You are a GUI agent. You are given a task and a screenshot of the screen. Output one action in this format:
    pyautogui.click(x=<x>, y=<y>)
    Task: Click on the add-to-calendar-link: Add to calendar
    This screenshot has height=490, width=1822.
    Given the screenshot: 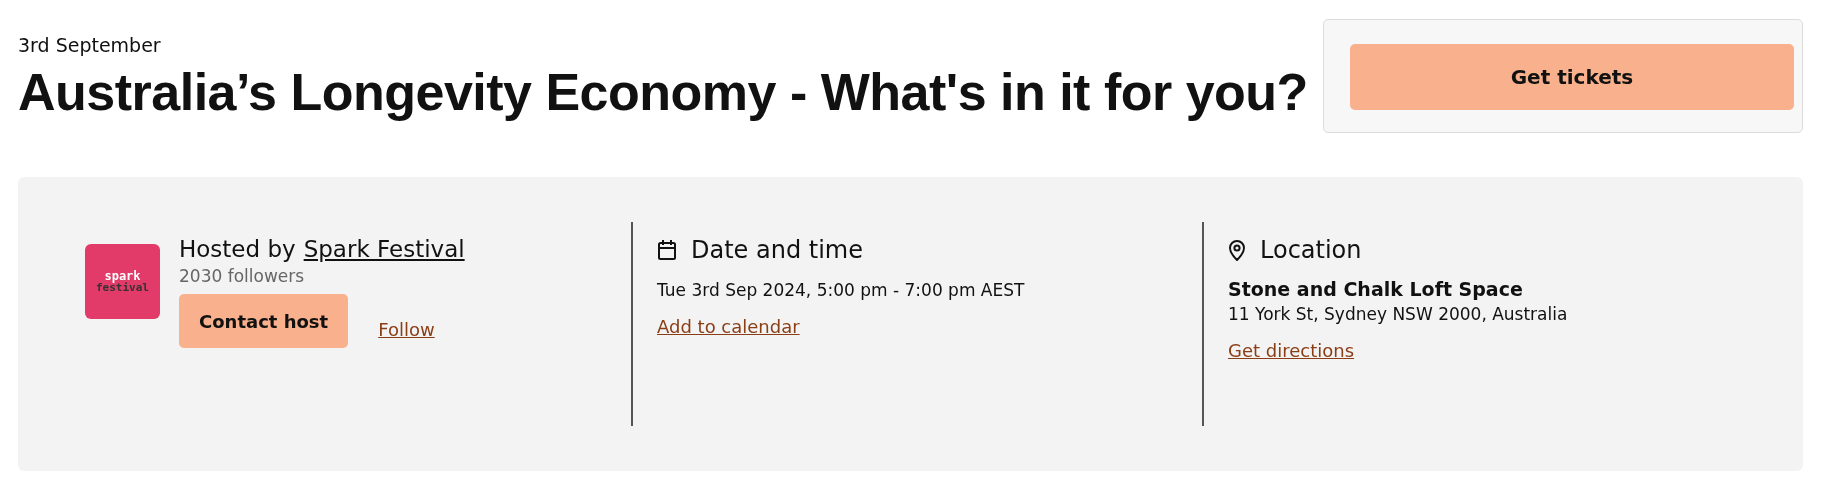 What is the action you would take?
    pyautogui.click(x=728, y=326)
    